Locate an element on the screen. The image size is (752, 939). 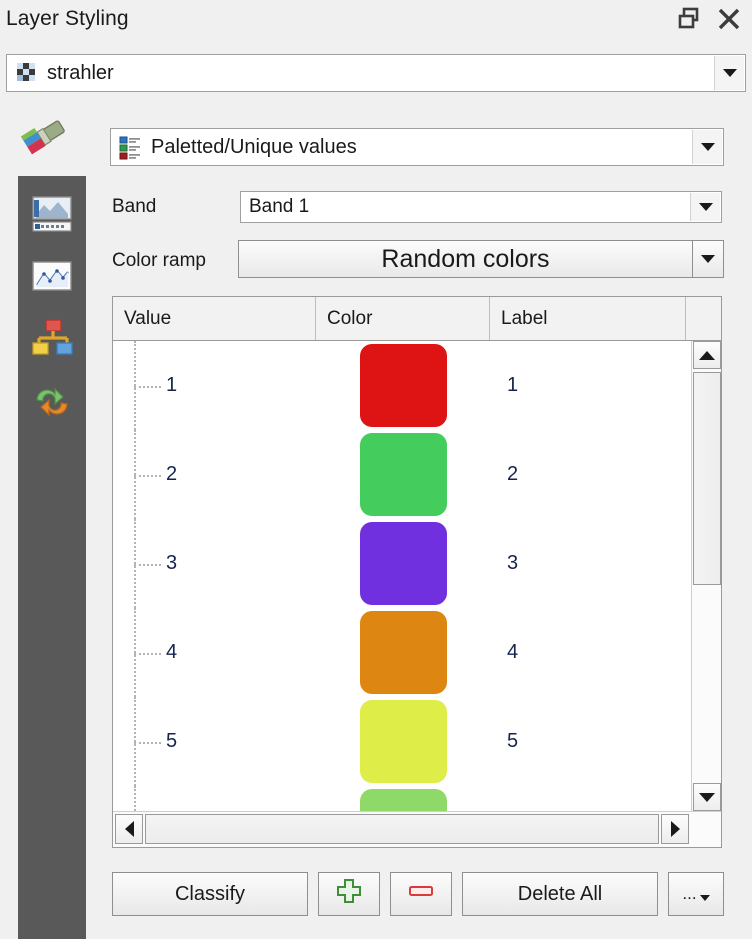
table-row is located at coordinates (402, 798).